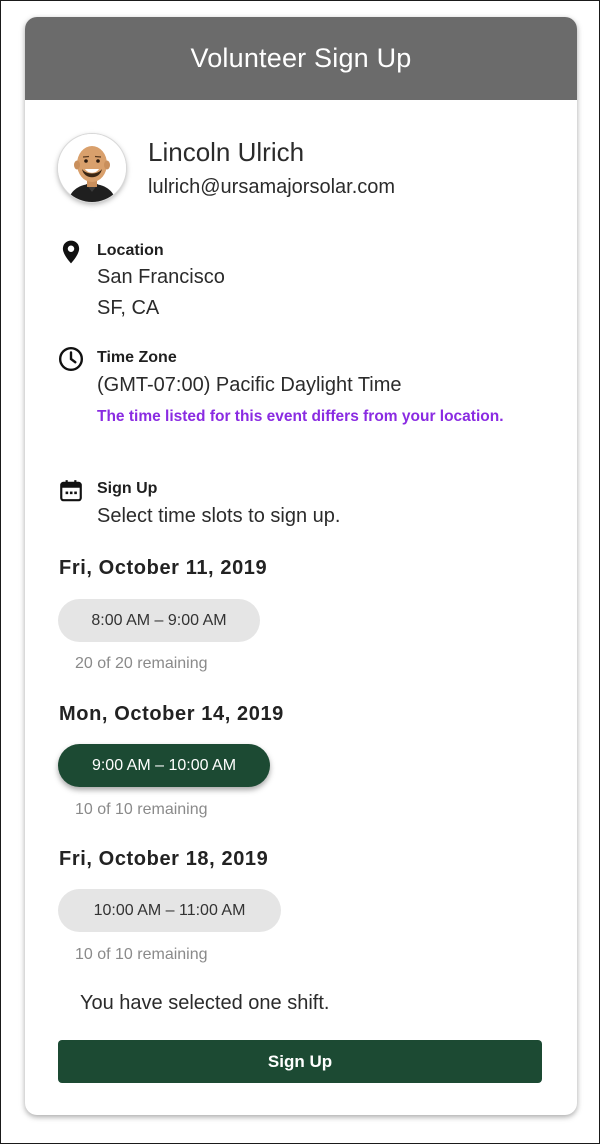  Describe the element at coordinates (71, 252) in the screenshot. I see `map-pin-icon` at that location.